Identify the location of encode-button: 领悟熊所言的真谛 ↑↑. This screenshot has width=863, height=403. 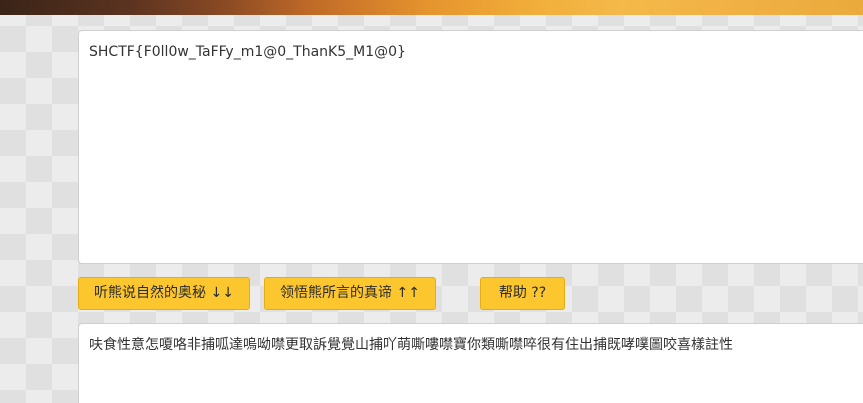
(350, 293).